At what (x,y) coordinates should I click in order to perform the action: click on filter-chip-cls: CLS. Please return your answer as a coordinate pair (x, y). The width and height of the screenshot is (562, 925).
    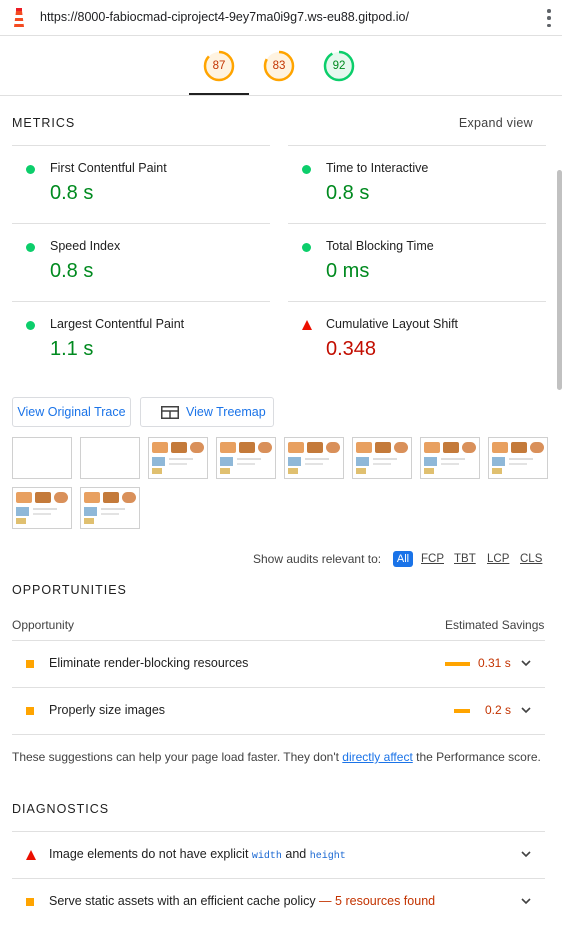
    Looking at the image, I should click on (531, 559).